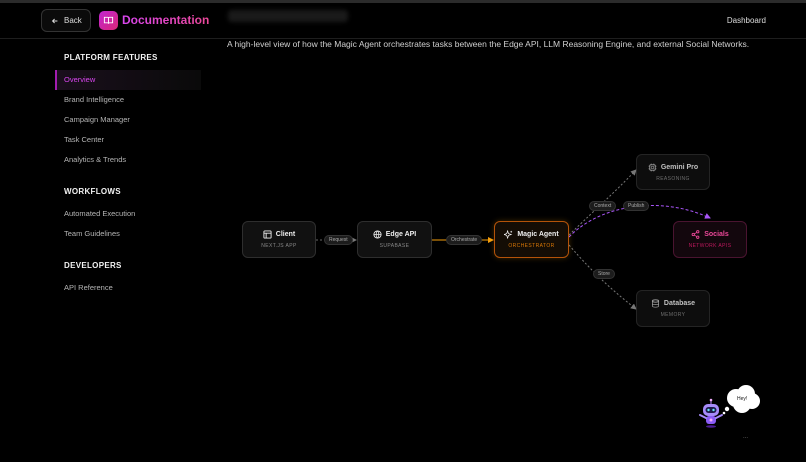 The image size is (806, 462). What do you see at coordinates (636, 206) in the screenshot?
I see `edge-label-publish: Publish` at bounding box center [636, 206].